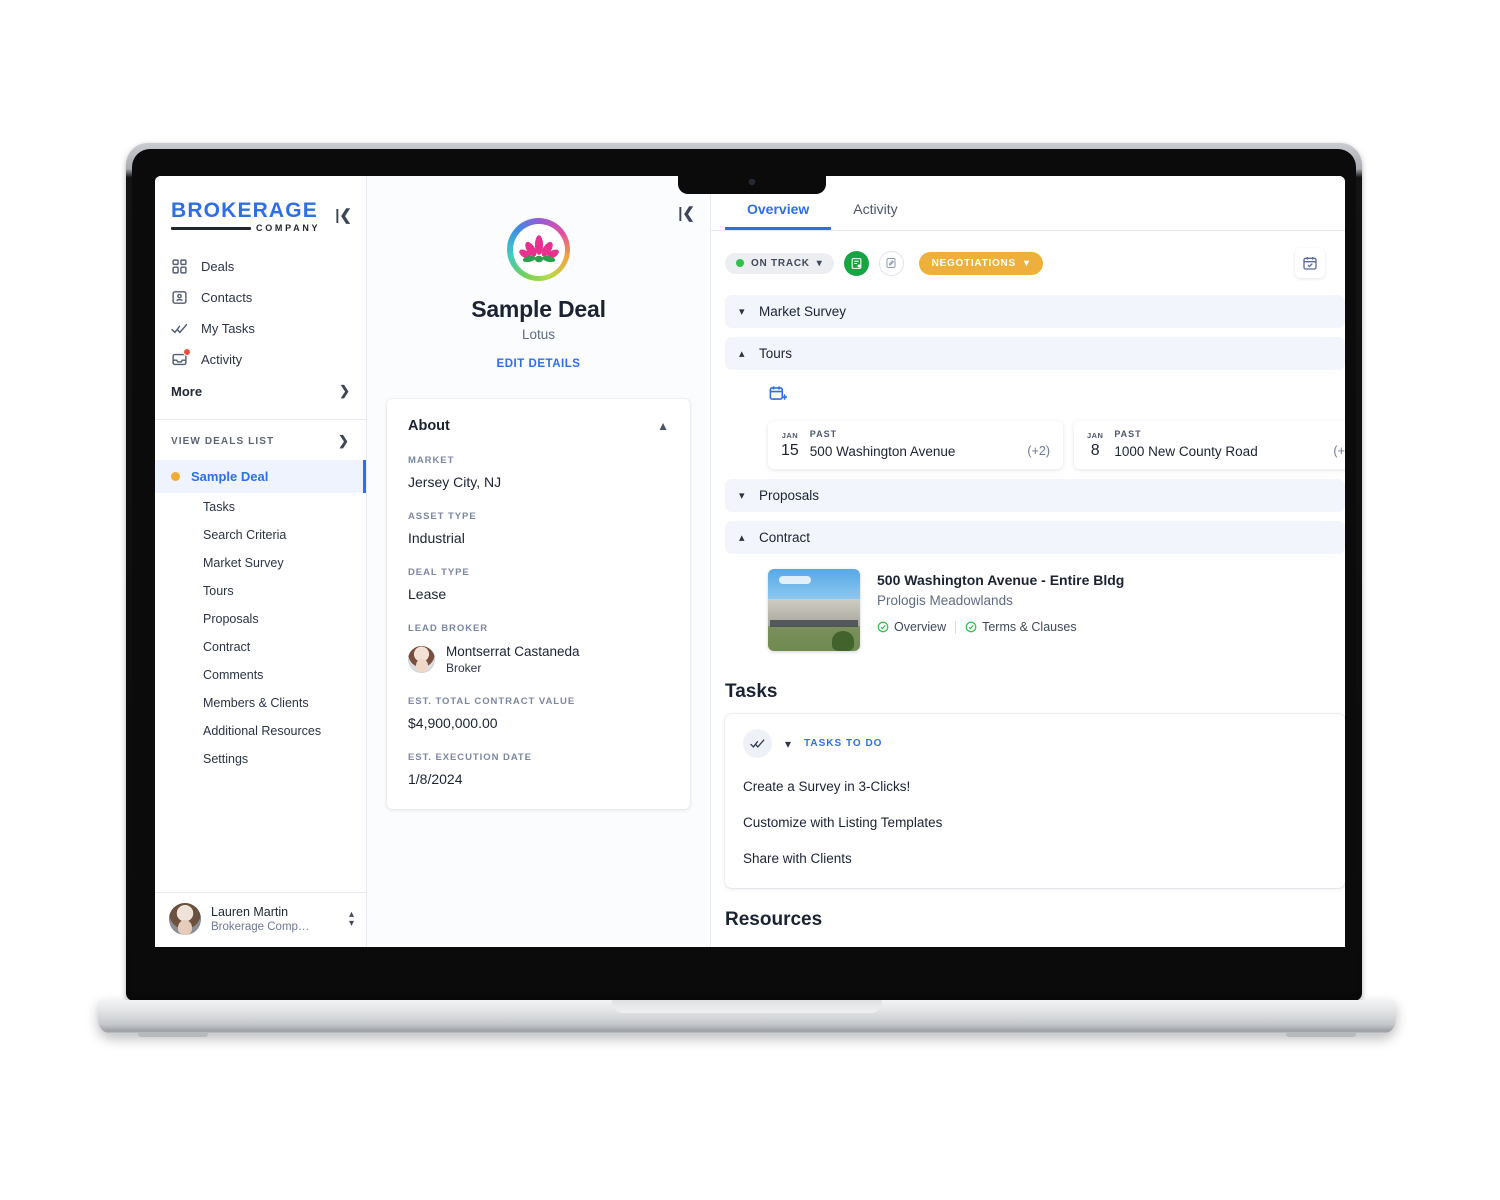 Image resolution: width=1500 pixels, height=1200 pixels. I want to click on tour-card: JAN 8 PAST 1000 New County Road (+3), so click(1209, 445).